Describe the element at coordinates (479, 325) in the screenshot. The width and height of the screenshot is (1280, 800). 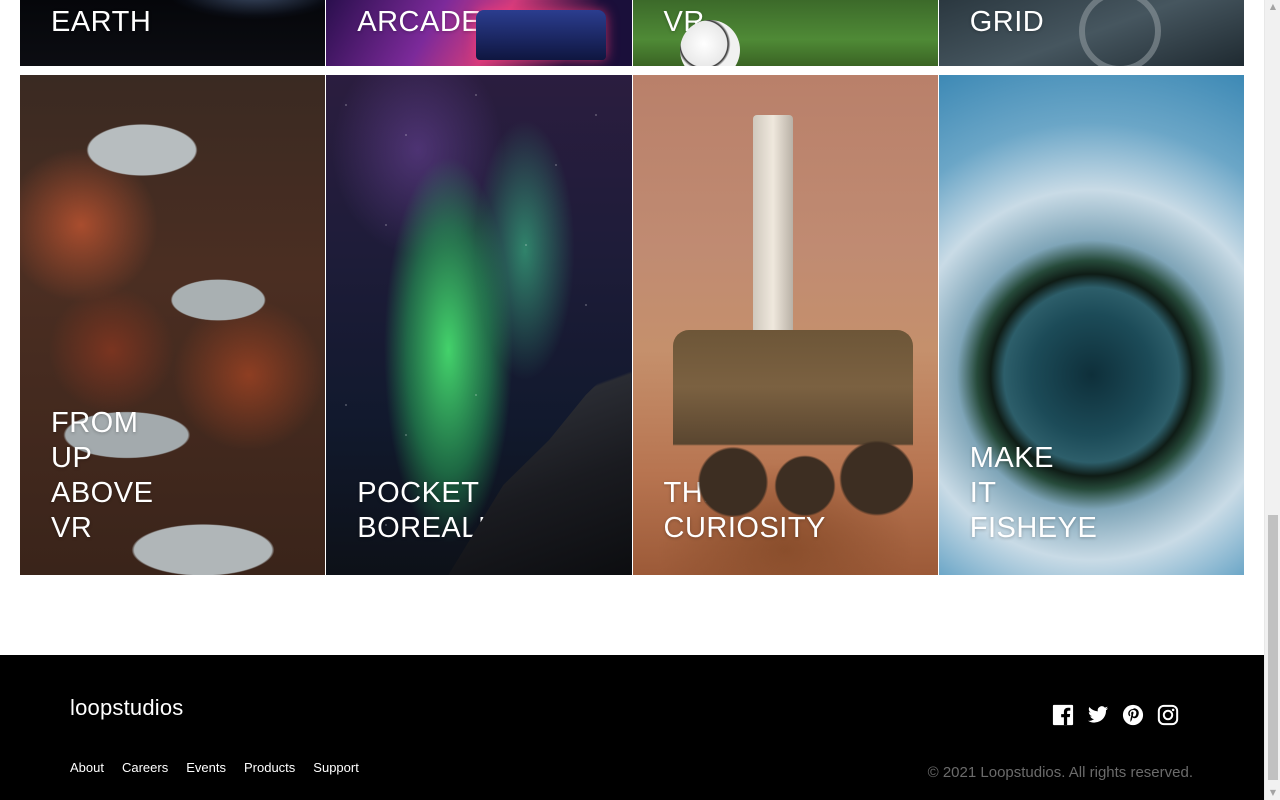
I see `creation-card-pocket-borealis: POCKET BOREALIS` at that location.